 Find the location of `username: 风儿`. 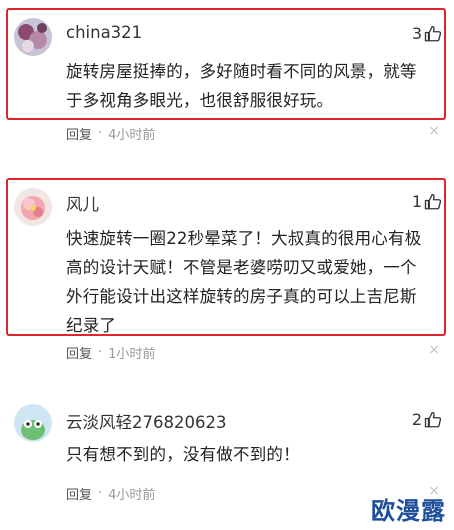

username: 风儿 is located at coordinates (82, 203).